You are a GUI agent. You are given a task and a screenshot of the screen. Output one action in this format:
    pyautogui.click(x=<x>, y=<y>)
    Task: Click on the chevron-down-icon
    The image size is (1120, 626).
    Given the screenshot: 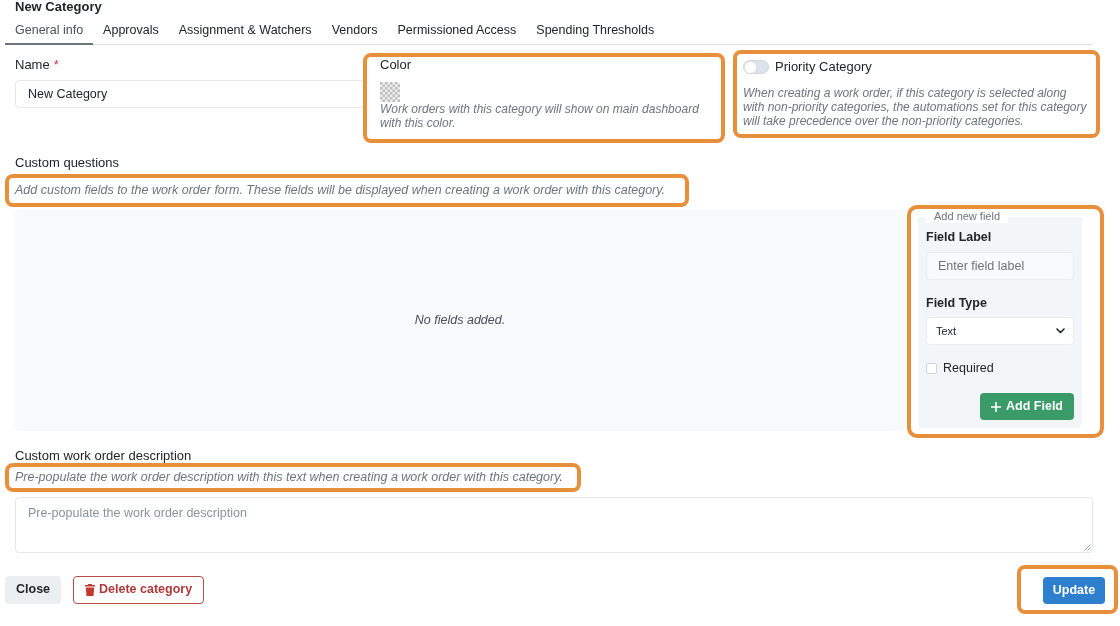 What is the action you would take?
    pyautogui.click(x=1060, y=331)
    